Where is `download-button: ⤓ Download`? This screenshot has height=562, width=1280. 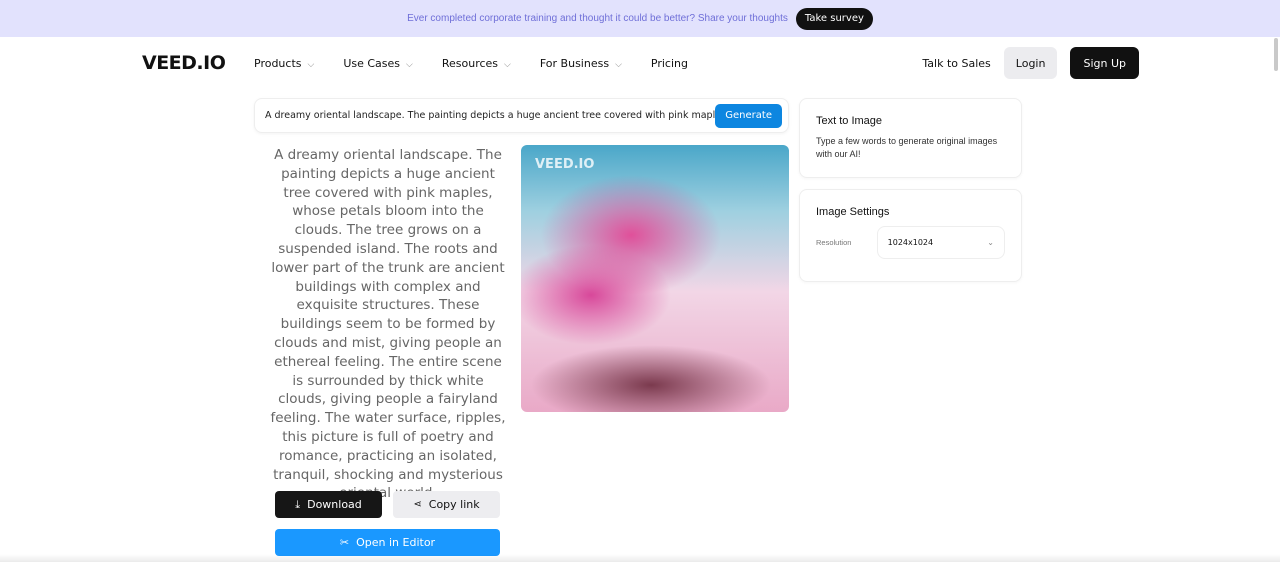 download-button: ⤓ Download is located at coordinates (328, 504).